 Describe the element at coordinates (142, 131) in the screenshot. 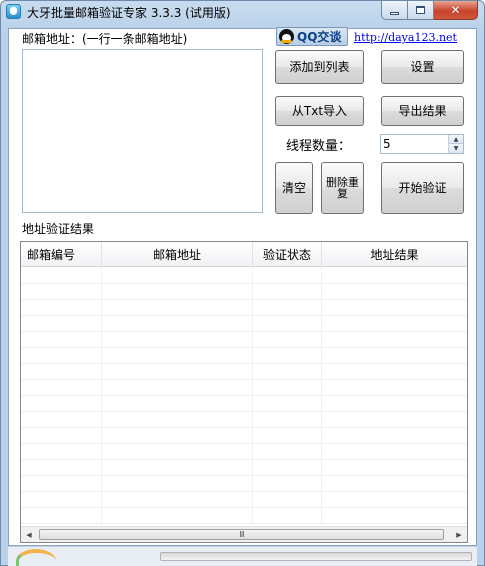

I see `email-list-textarea` at that location.